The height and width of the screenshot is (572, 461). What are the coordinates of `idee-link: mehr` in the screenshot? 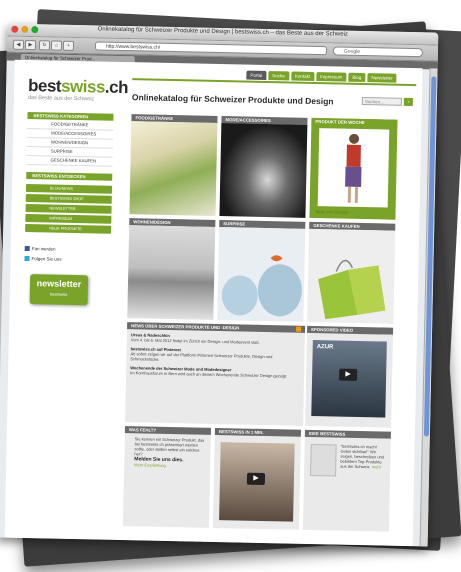 It's located at (376, 466).